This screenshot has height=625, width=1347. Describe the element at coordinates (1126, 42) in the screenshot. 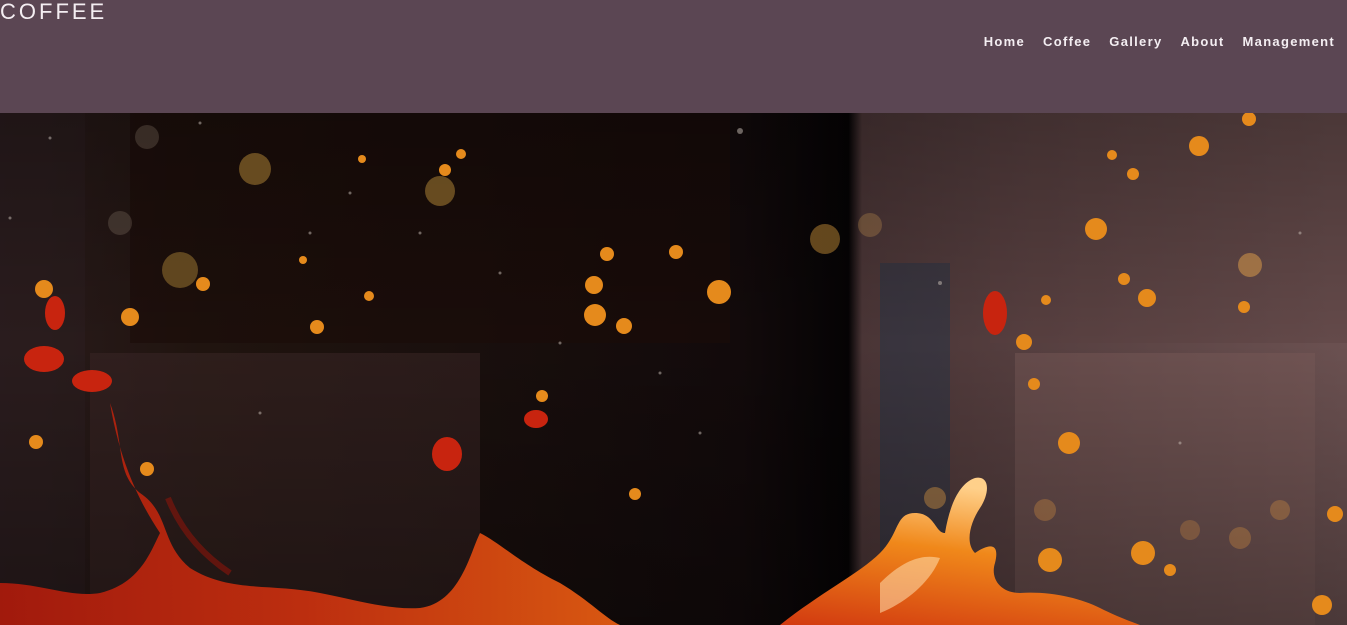

I see `nav-link-gallery: Gallery` at that location.